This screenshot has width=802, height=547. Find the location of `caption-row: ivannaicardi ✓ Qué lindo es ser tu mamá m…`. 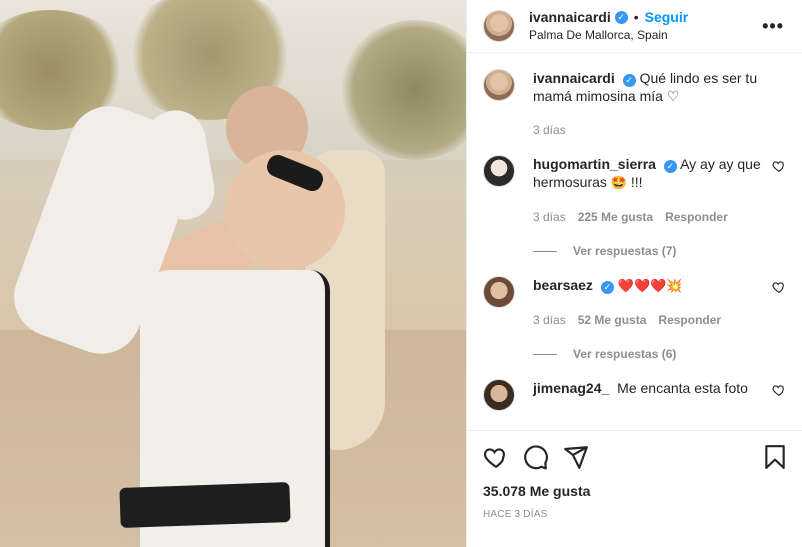

caption-row: ivannaicardi ✓ Qué lindo es ser tu mamá m… is located at coordinates (634, 104).